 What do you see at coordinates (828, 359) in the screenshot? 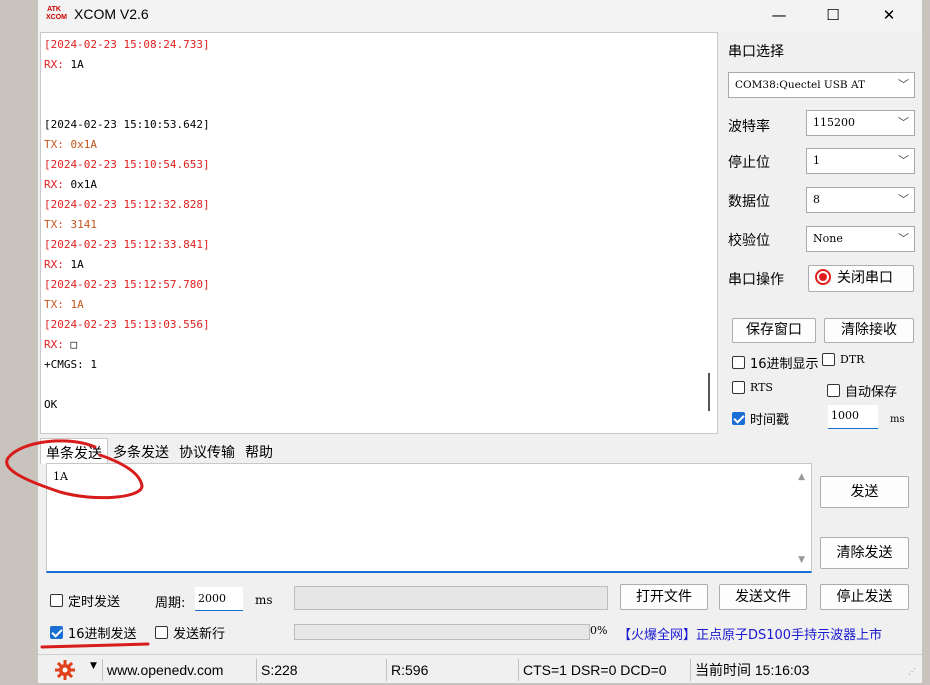
I see `dtr-box` at bounding box center [828, 359].